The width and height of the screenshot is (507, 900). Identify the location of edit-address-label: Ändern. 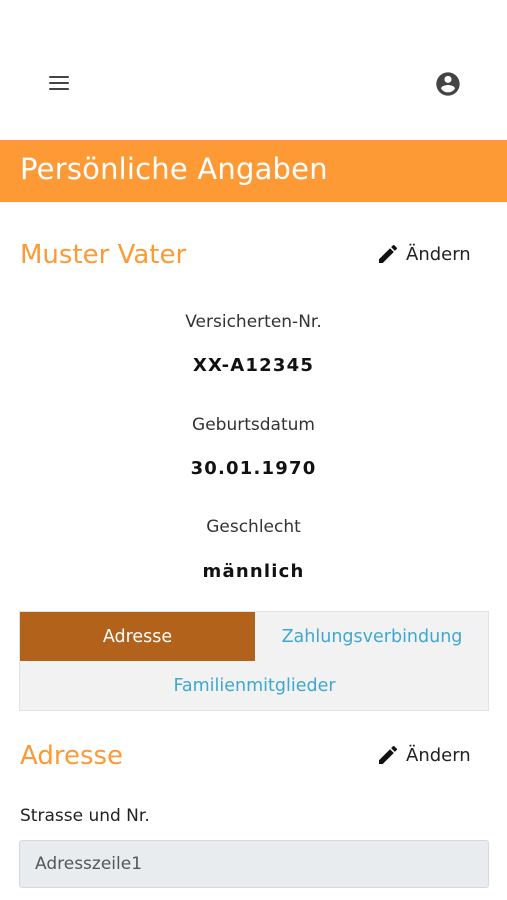
(438, 755).